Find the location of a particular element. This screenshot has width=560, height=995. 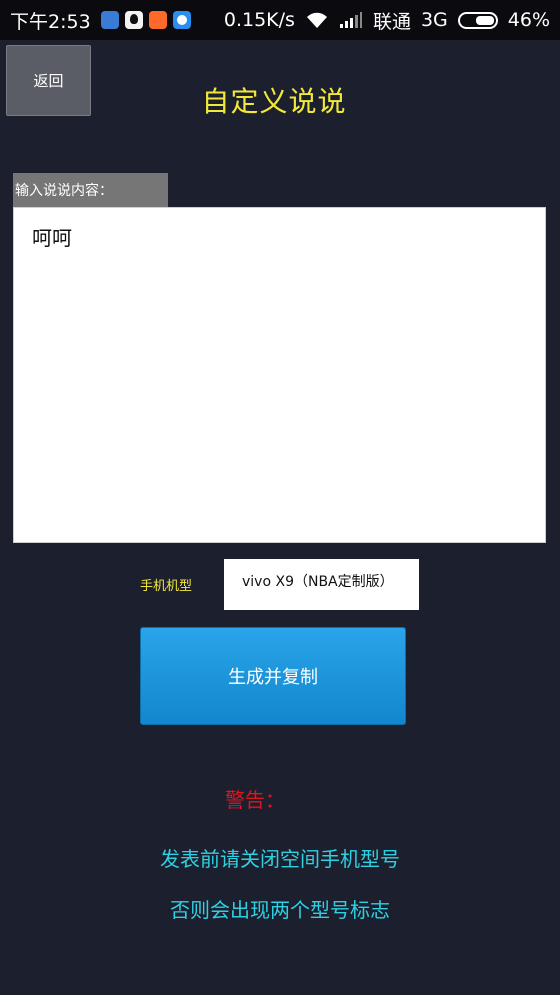

signal-icon is located at coordinates (350, 20).